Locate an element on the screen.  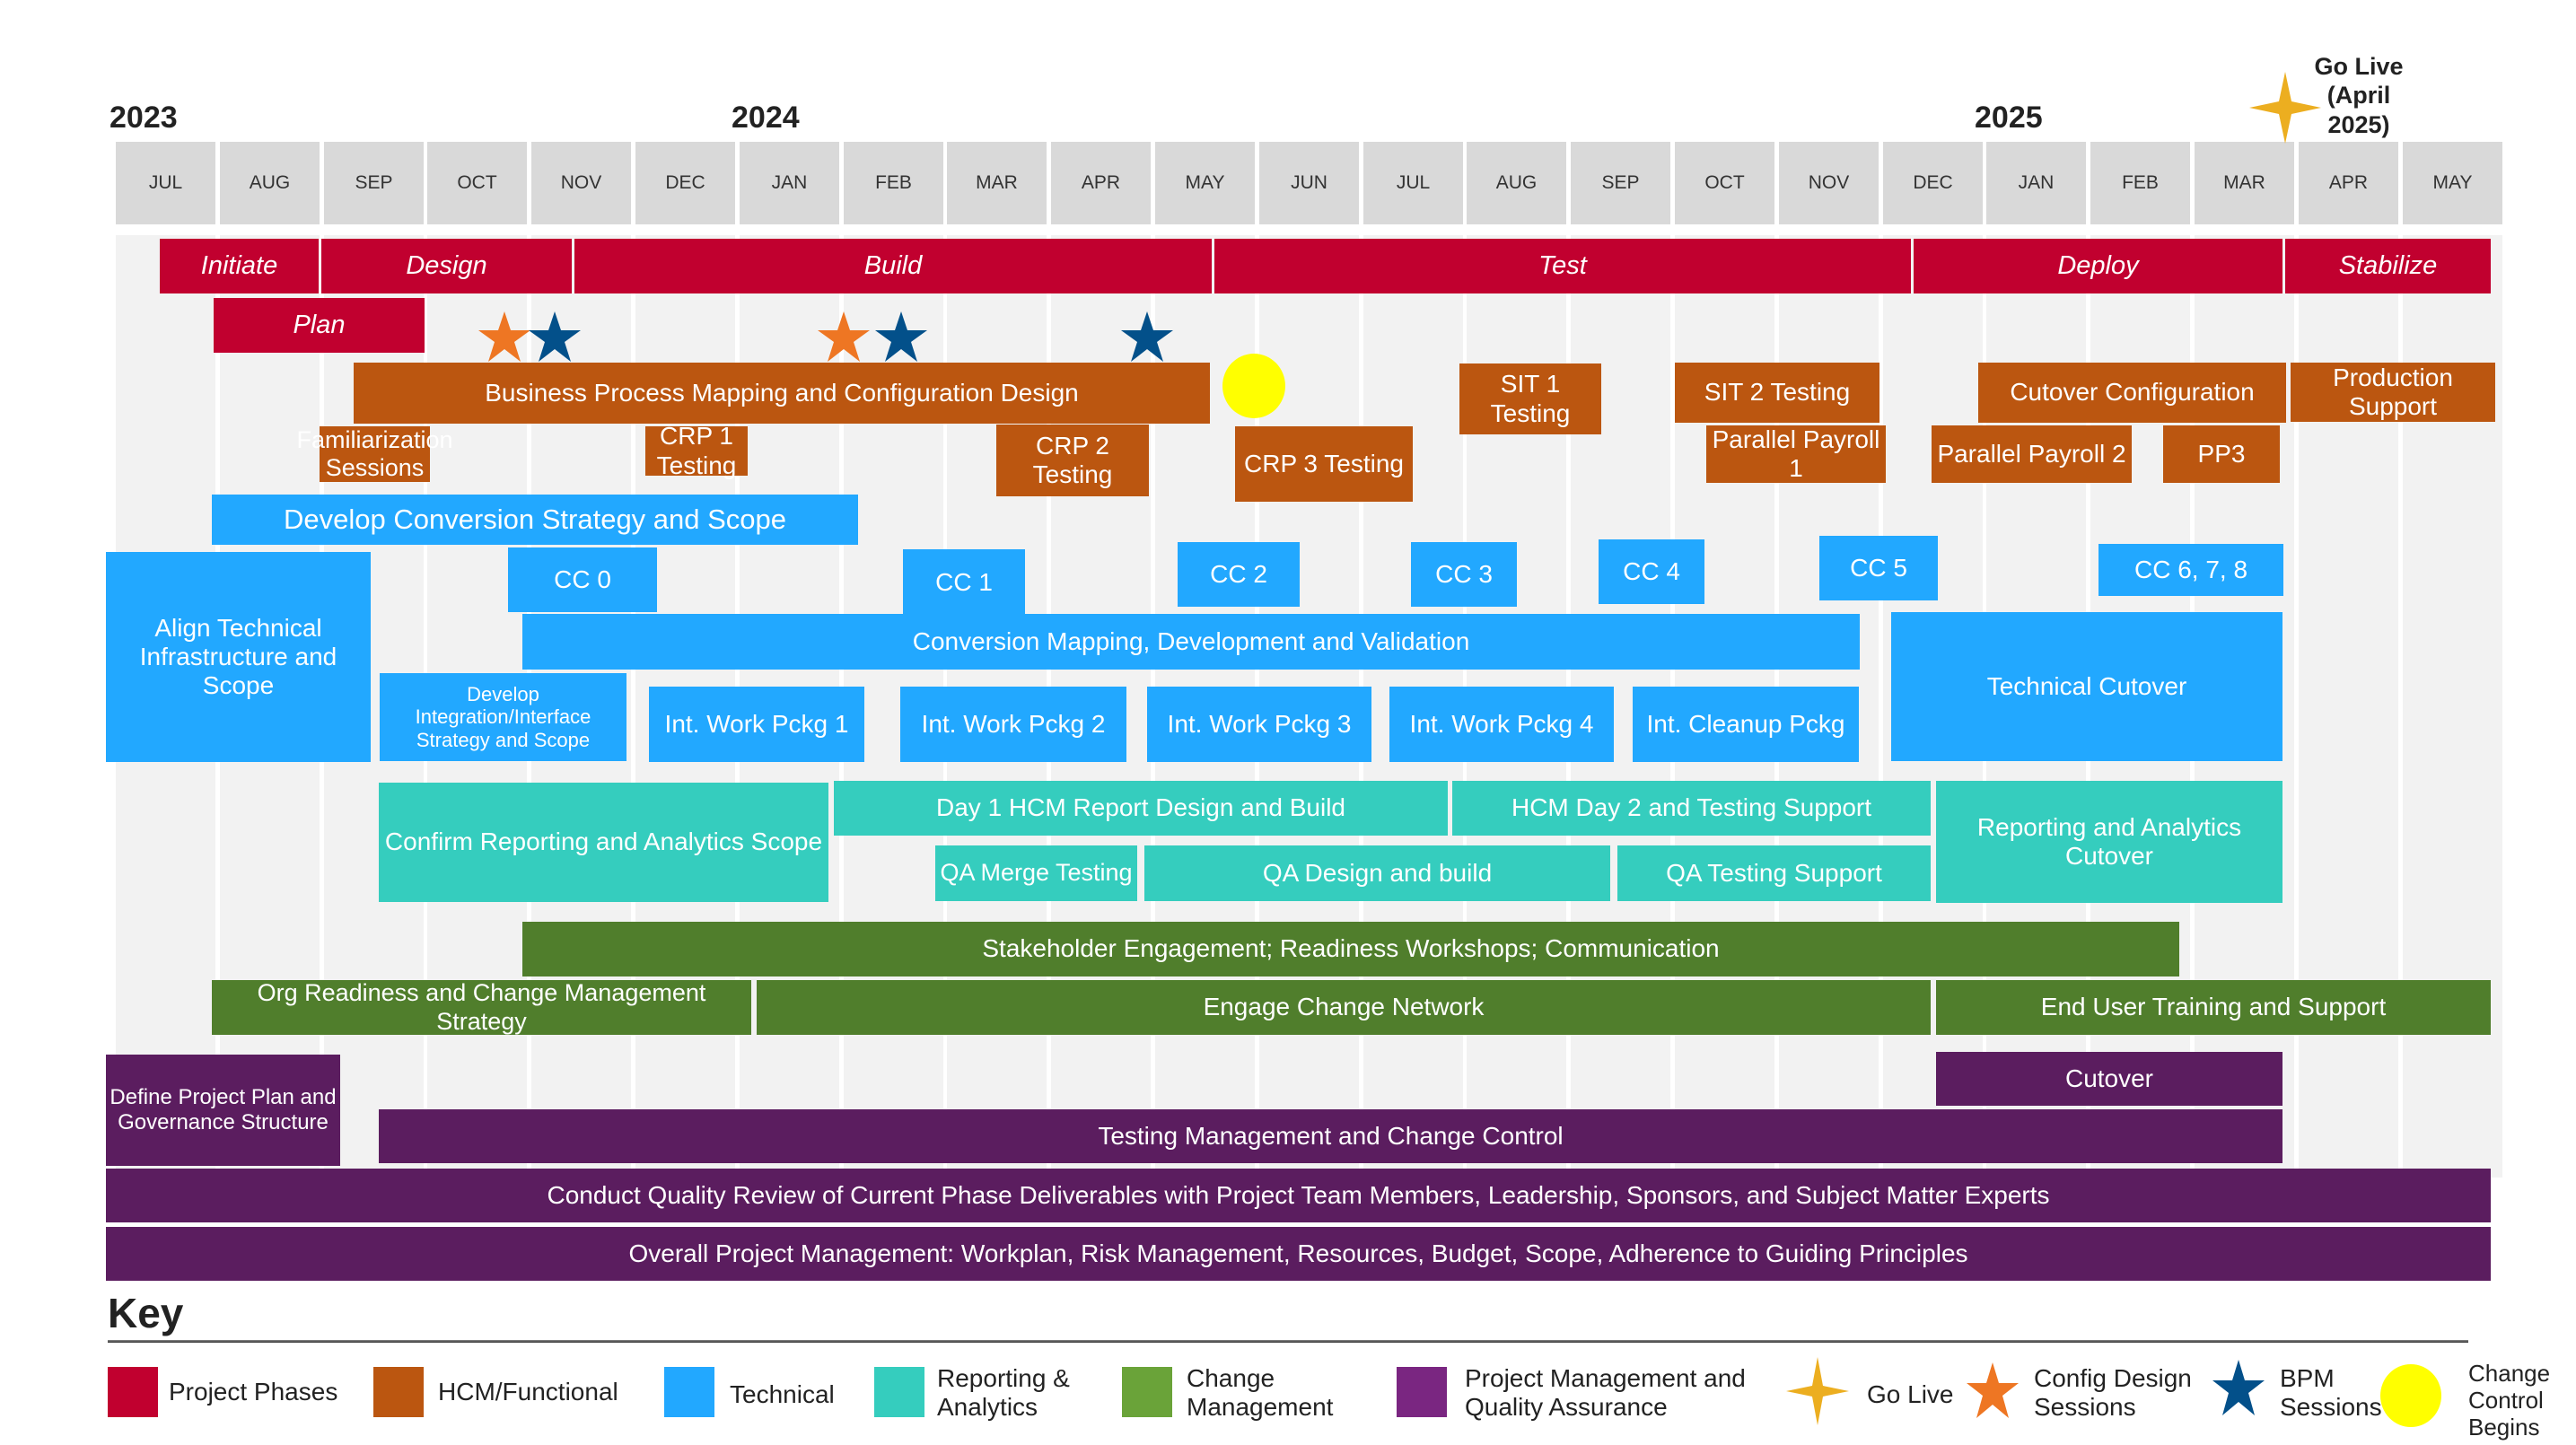
legend-swatch-pm is located at coordinates (1422, 1392).